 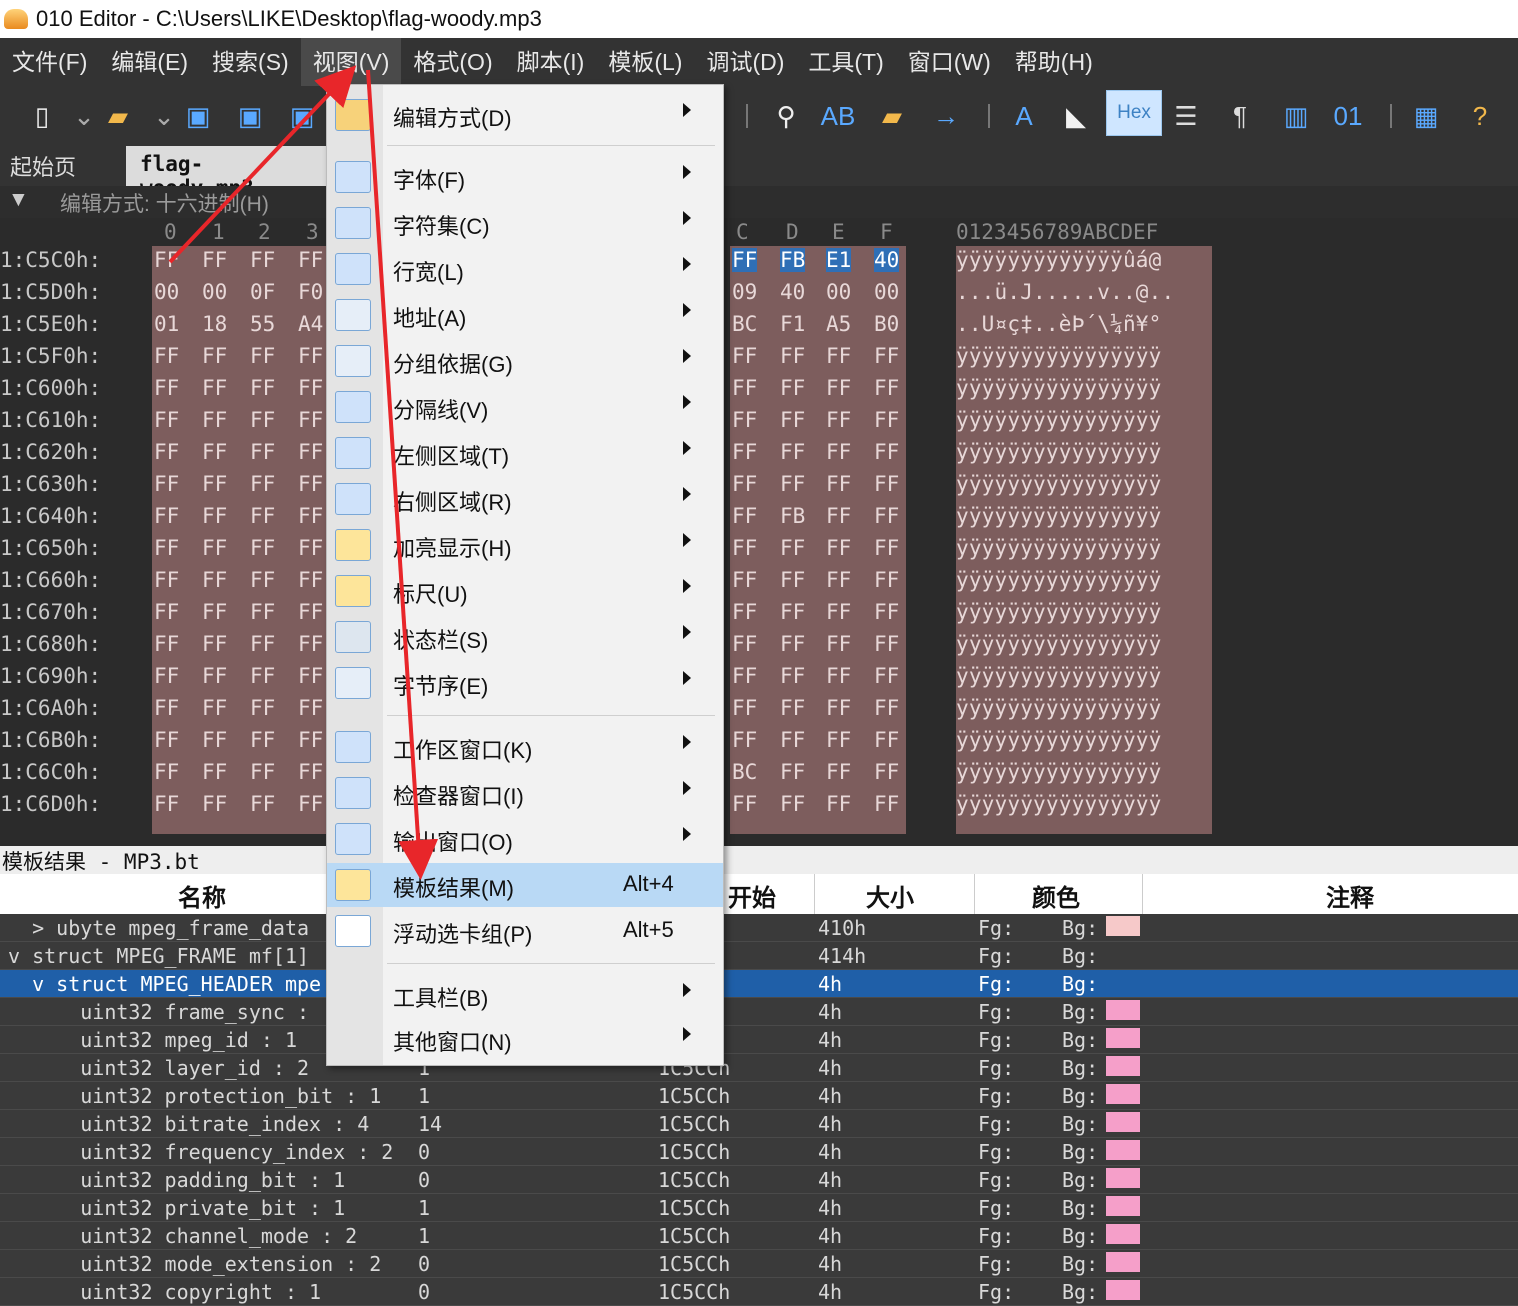 What do you see at coordinates (198, 116) in the screenshot?
I see `save-icon: ▣` at bounding box center [198, 116].